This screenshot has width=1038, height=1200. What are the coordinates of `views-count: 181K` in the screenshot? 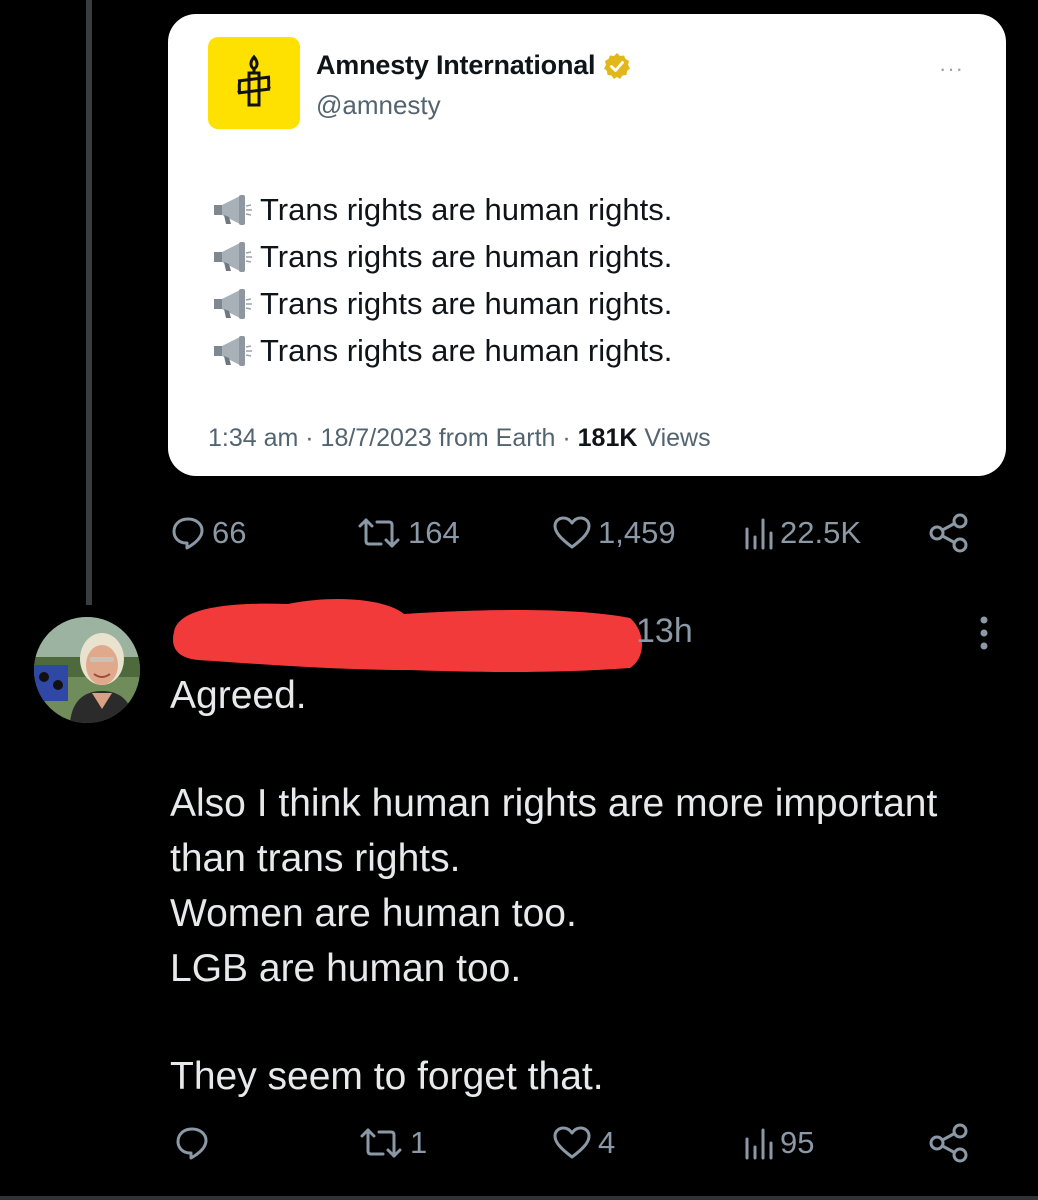 It's located at (607, 438).